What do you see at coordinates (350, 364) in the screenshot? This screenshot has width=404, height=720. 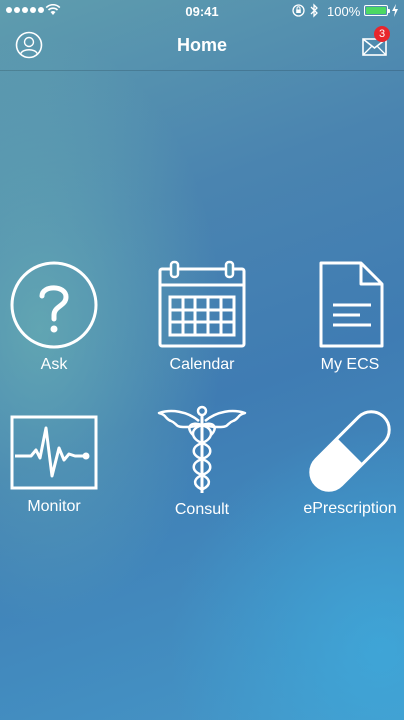 I see `my-ecs-label: My ECS` at bounding box center [350, 364].